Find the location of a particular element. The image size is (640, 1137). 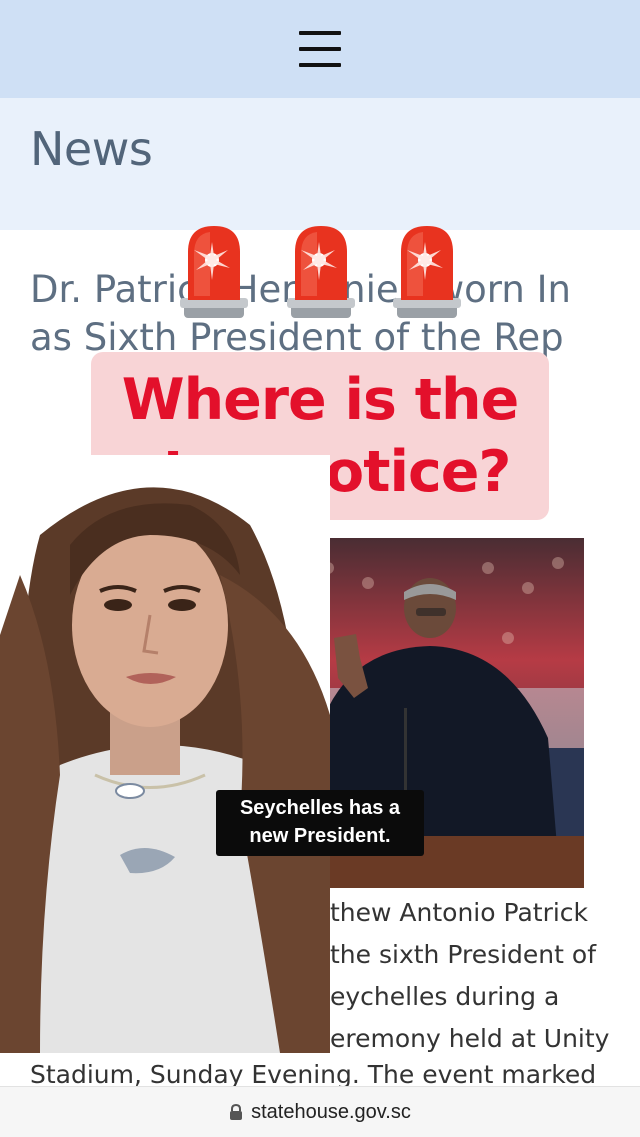

body-line: eychelles during a is located at coordinates (445, 996).